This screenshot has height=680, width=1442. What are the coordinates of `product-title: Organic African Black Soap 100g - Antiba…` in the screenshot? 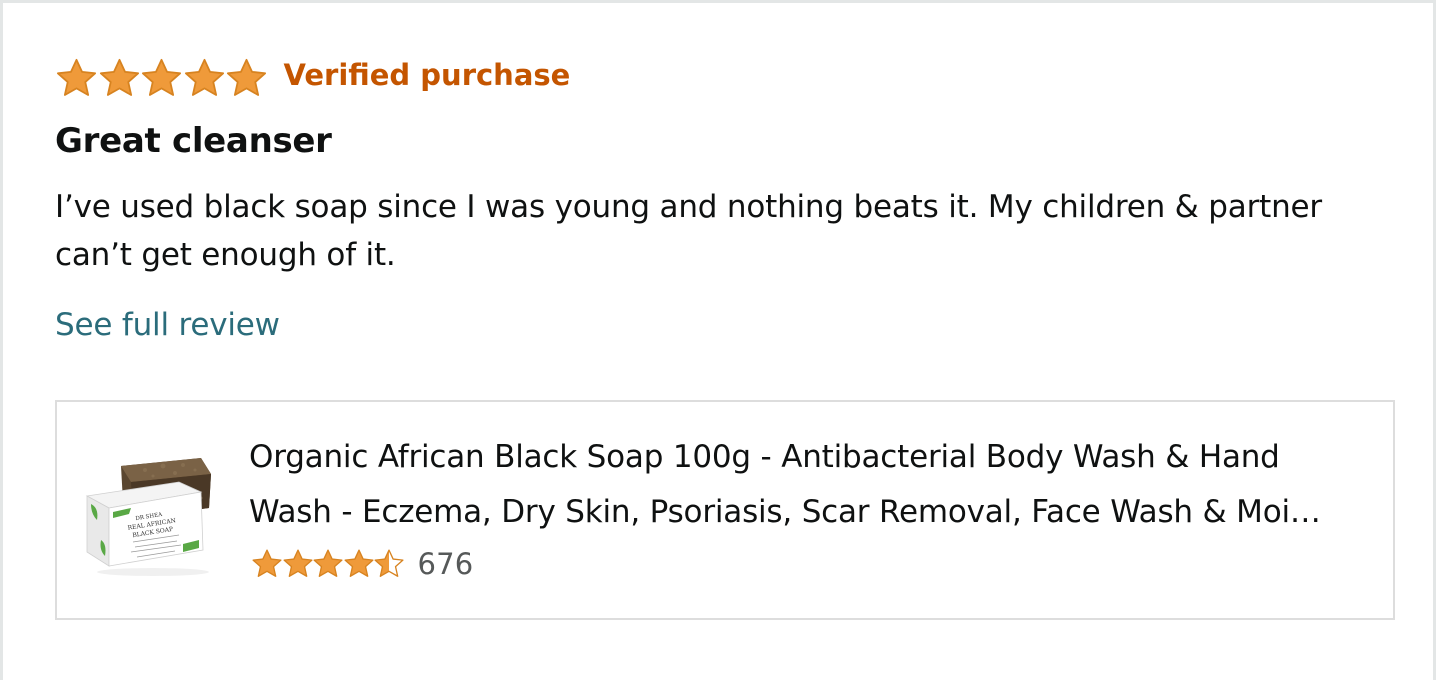 It's located at (808, 485).